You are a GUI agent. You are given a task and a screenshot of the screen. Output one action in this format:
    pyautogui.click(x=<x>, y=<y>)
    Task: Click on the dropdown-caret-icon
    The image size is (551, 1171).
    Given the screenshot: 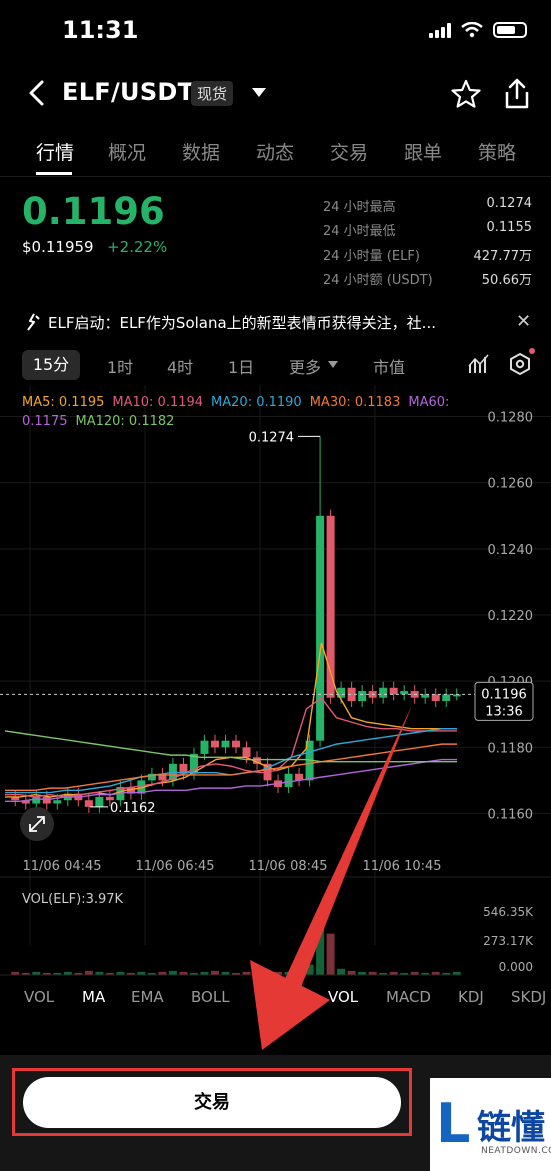 What is the action you would take?
    pyautogui.click(x=259, y=92)
    